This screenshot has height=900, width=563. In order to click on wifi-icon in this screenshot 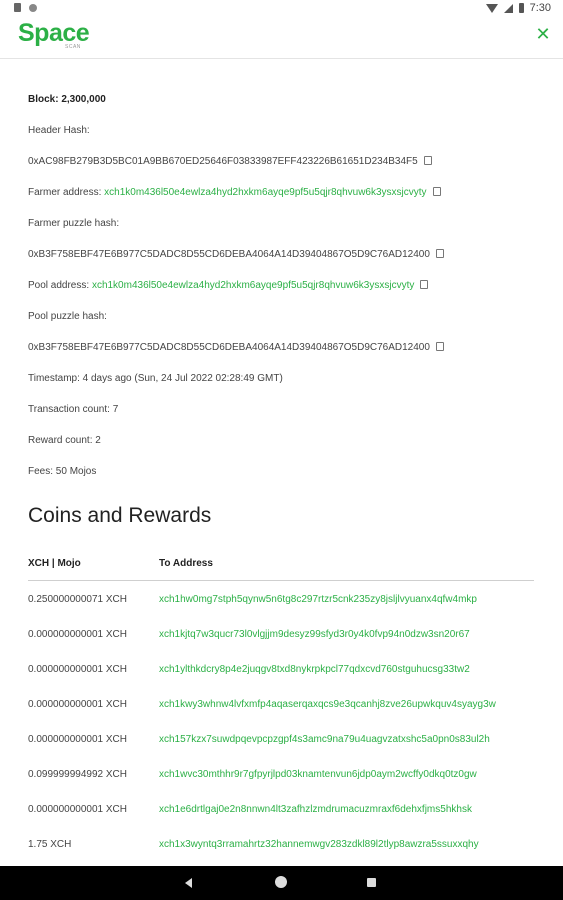, I will do `click(491, 8)`.